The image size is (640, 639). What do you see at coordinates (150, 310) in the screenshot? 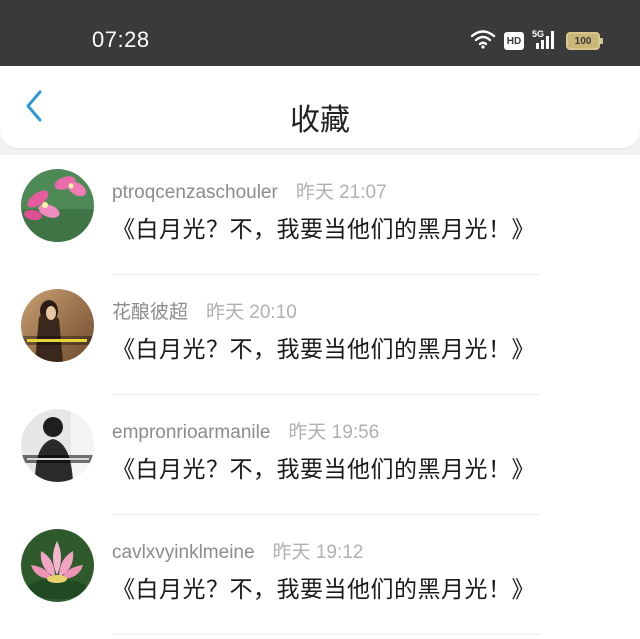
I see `username: 花酿彼超` at bounding box center [150, 310].